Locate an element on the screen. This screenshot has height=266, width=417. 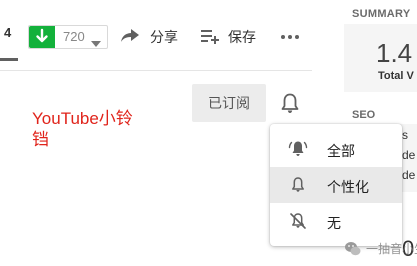
menu-item-all: 全部 is located at coordinates (336, 149).